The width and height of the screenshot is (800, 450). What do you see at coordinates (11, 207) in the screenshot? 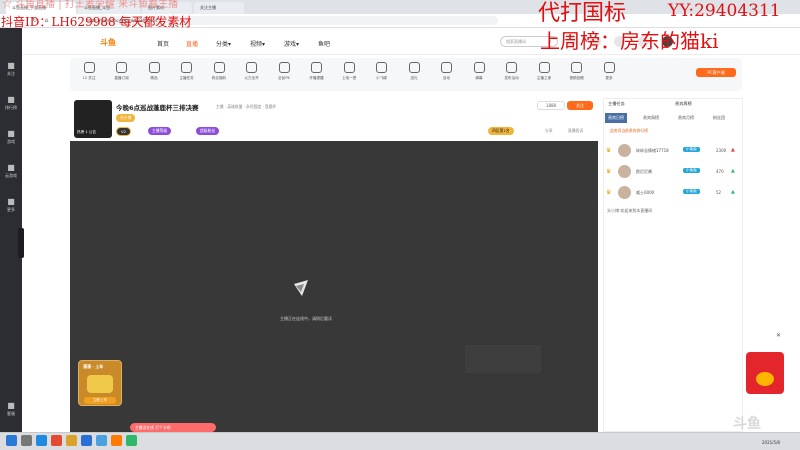
I see `sidebar-item-grid: ■ 更多` at bounding box center [11, 207].